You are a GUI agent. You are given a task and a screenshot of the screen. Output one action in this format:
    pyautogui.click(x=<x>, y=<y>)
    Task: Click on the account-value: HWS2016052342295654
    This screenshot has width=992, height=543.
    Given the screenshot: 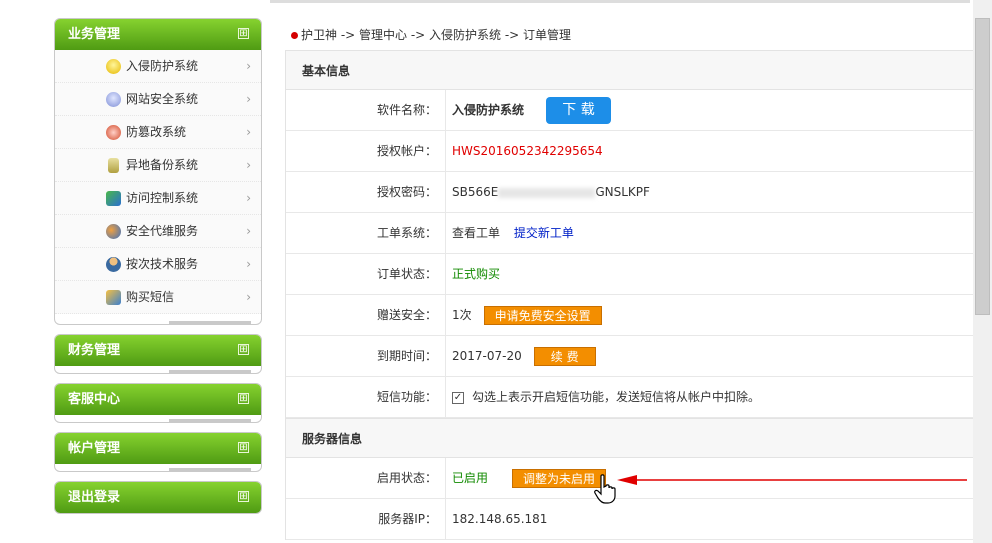 What is the action you would take?
    pyautogui.click(x=527, y=151)
    